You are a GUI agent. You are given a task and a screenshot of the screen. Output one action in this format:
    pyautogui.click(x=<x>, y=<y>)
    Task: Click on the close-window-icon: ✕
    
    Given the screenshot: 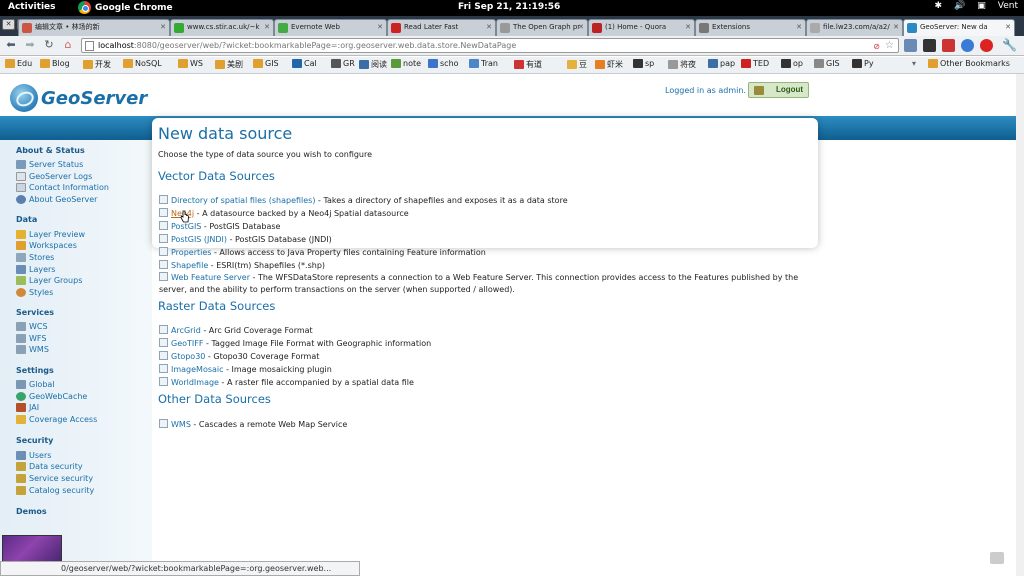 What is the action you would take?
    pyautogui.click(x=8, y=24)
    